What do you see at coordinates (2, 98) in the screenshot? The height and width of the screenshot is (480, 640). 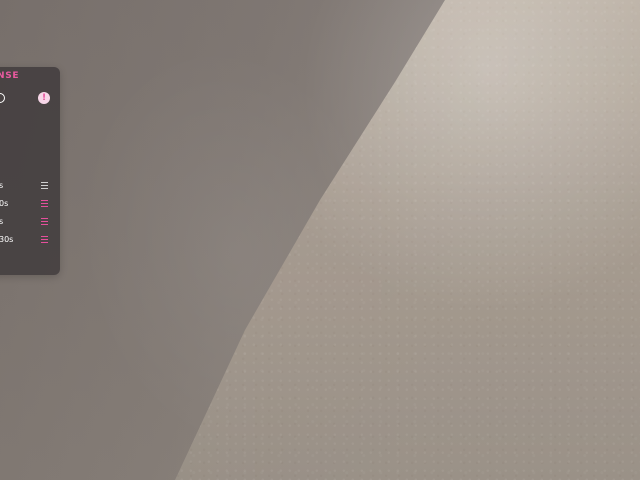 I see `timer-ring-icon` at bounding box center [2, 98].